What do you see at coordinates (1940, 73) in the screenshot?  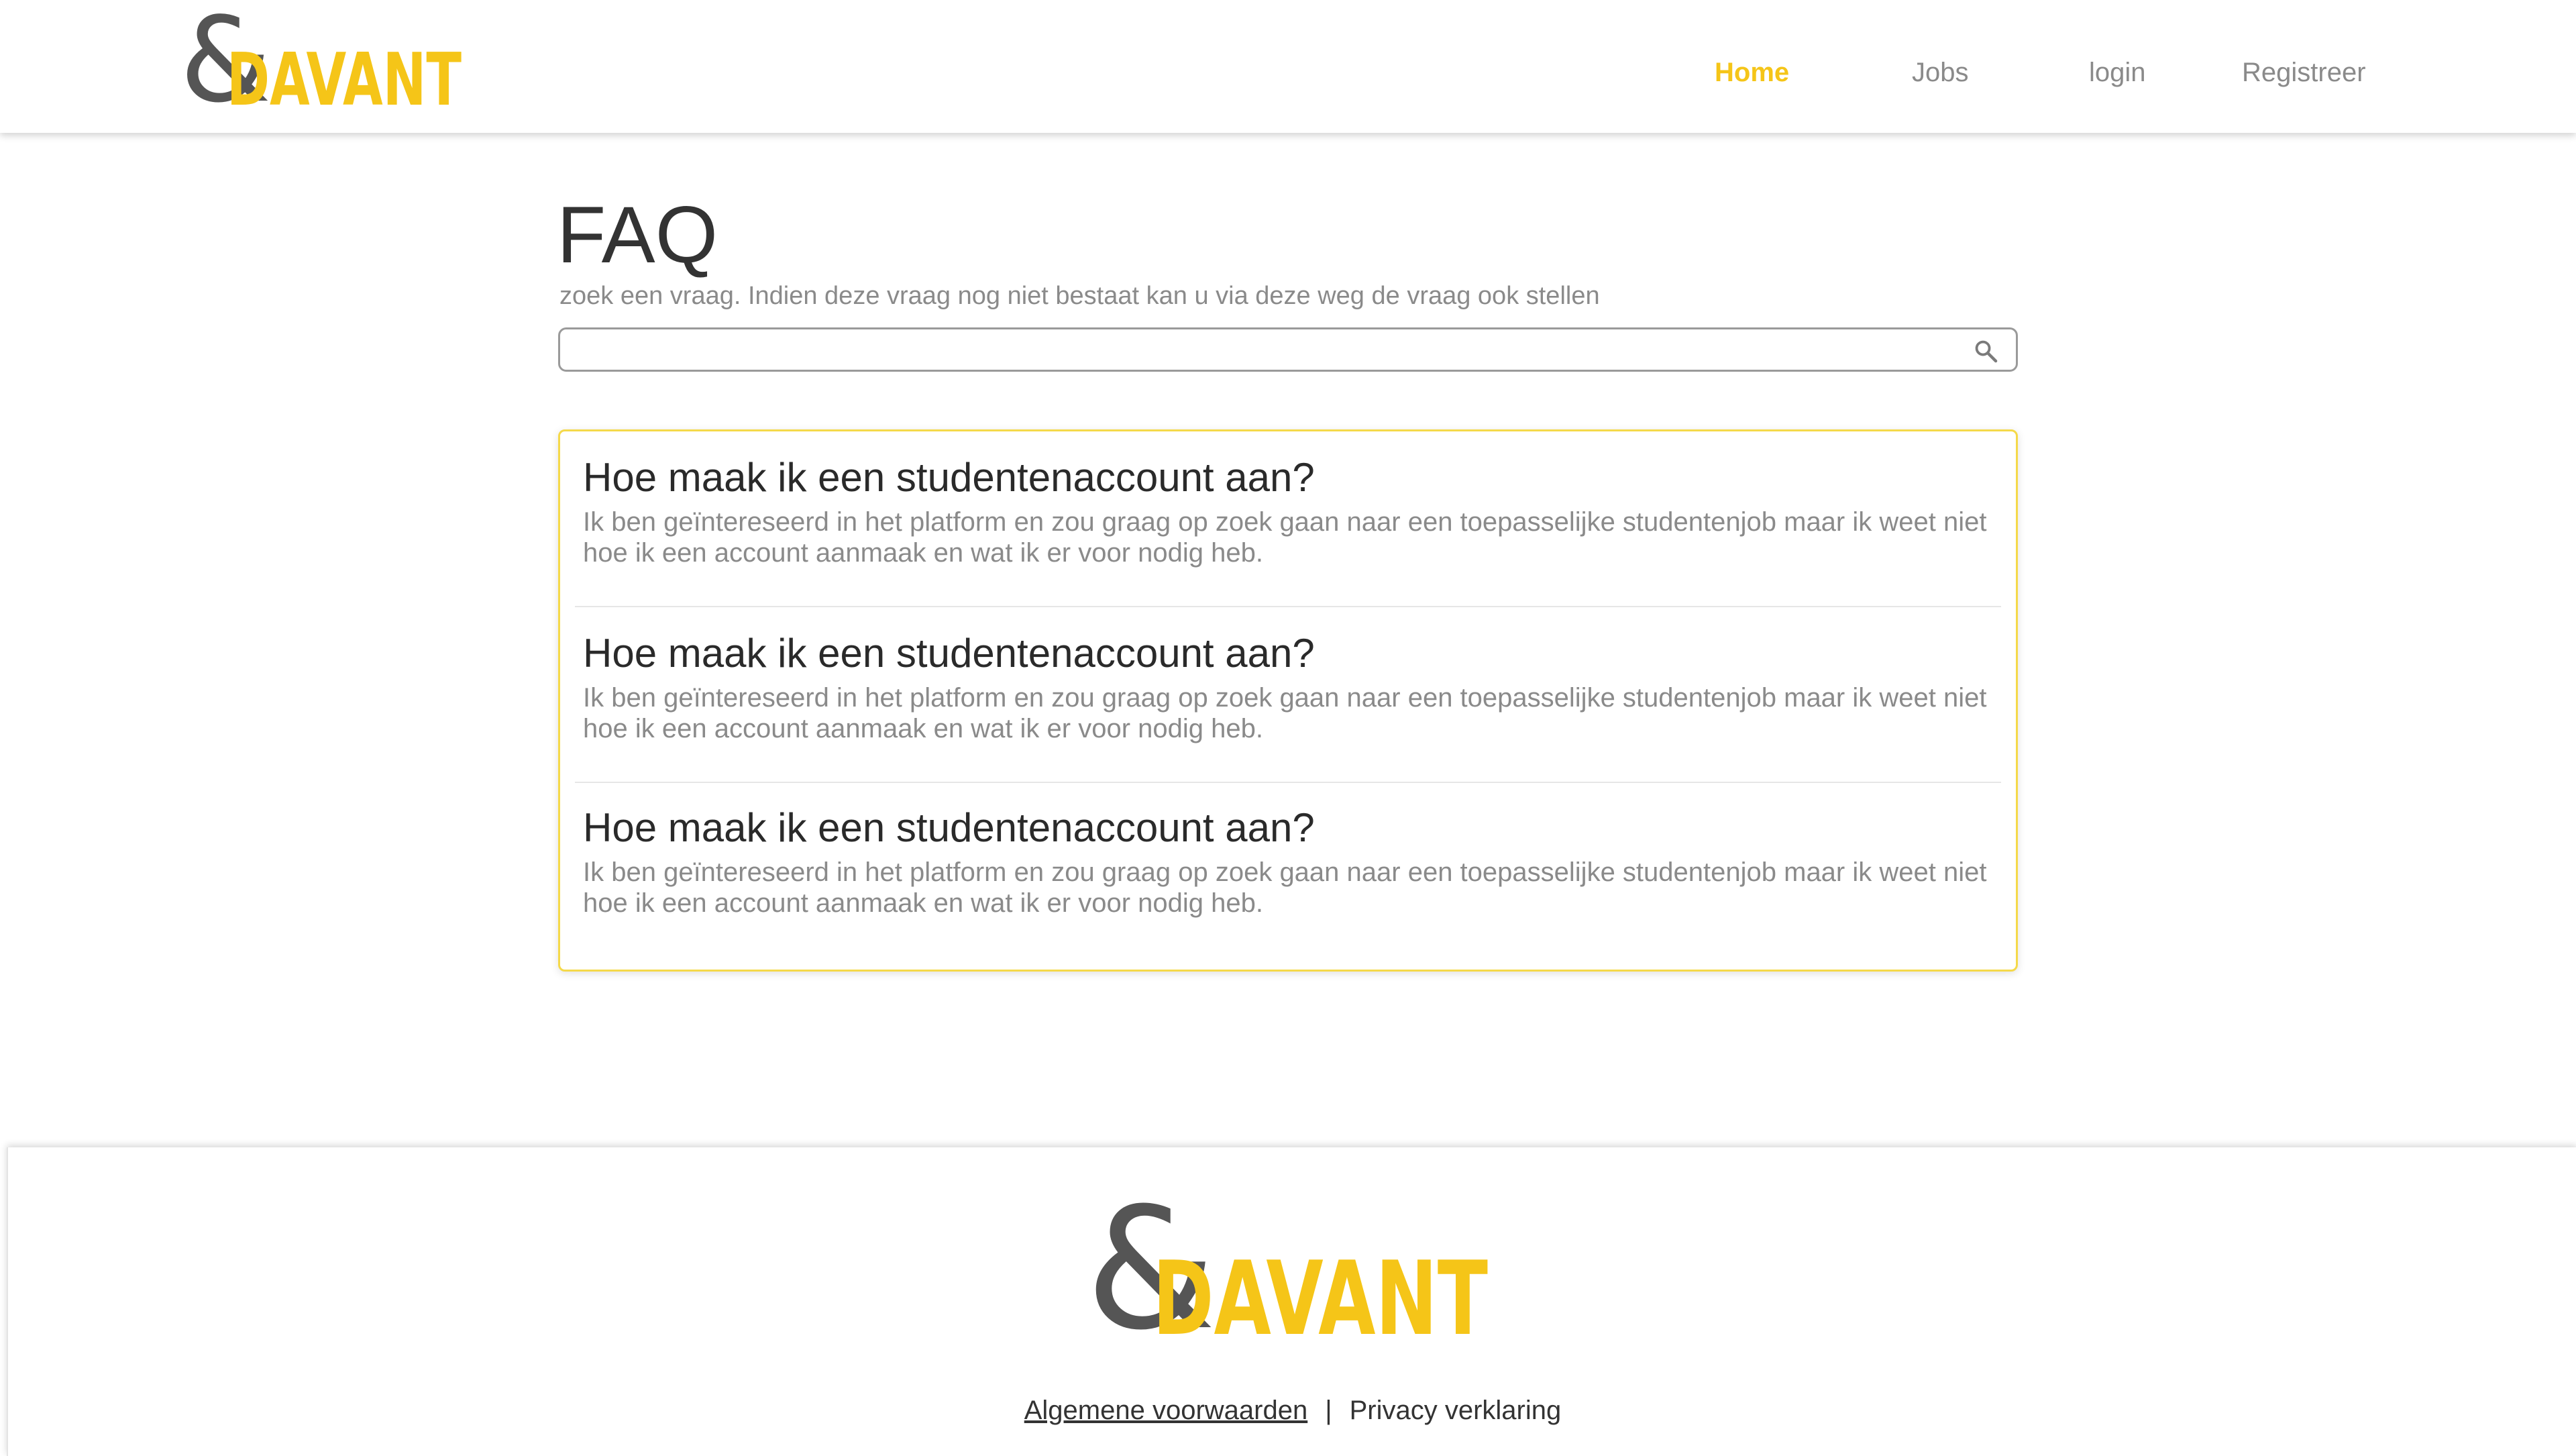 I see `nav-jobs: Jobs` at bounding box center [1940, 73].